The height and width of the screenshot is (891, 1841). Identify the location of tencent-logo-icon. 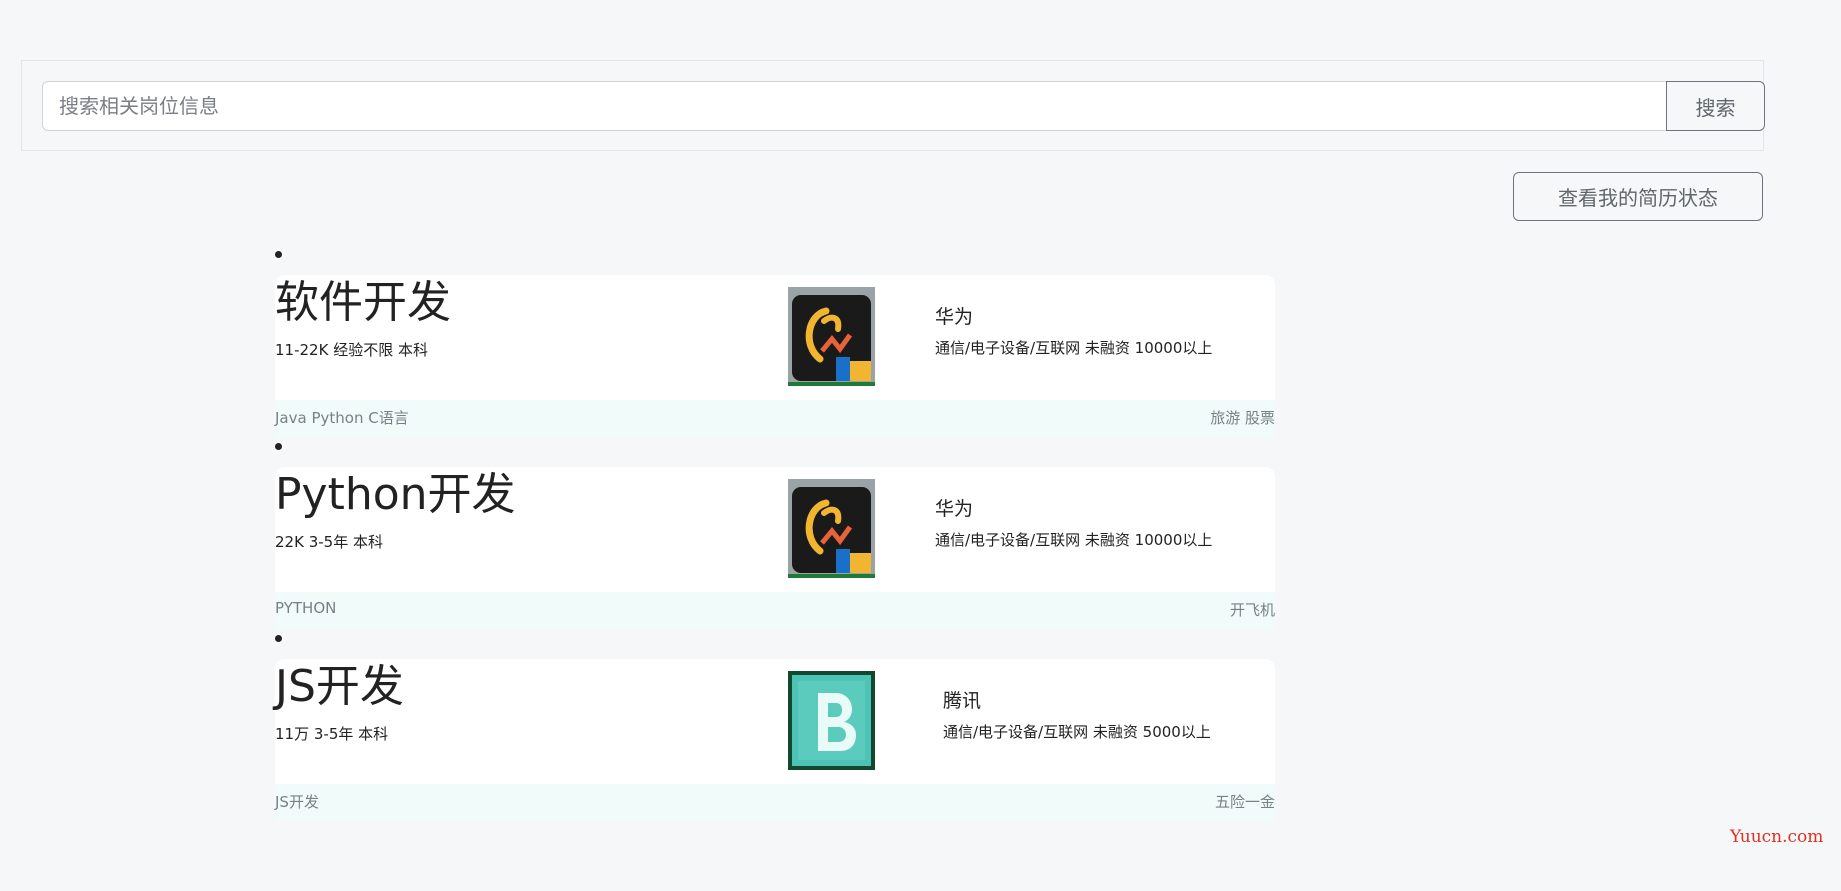
(831, 720).